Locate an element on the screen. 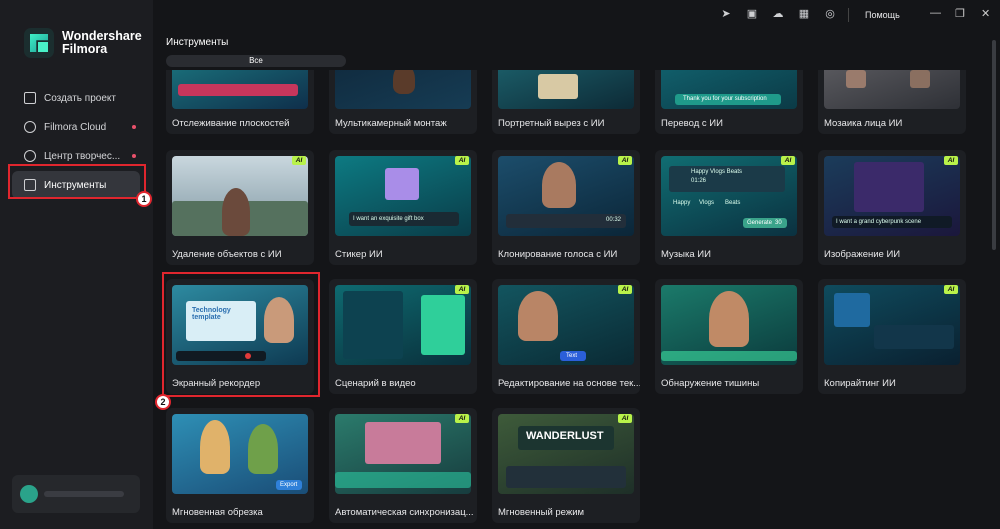  tool-thumbnail: I want a grand cyberpunk scene is located at coordinates (892, 196).